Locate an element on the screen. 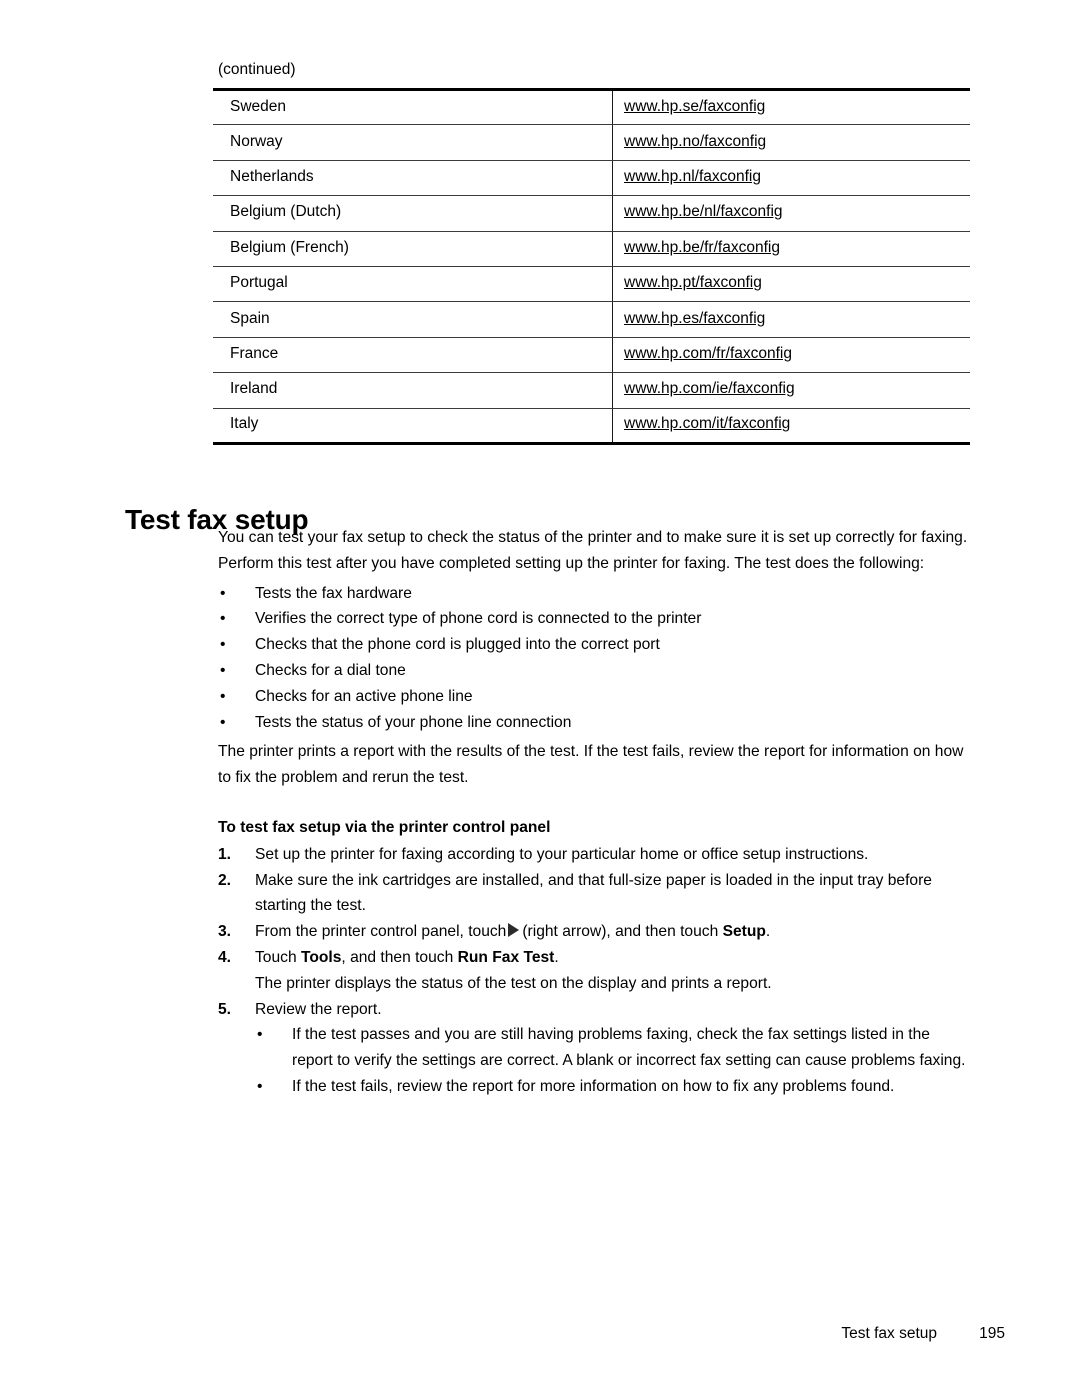  fax-config-link: www.hp.com/ie/faxconfig is located at coordinates (709, 388).